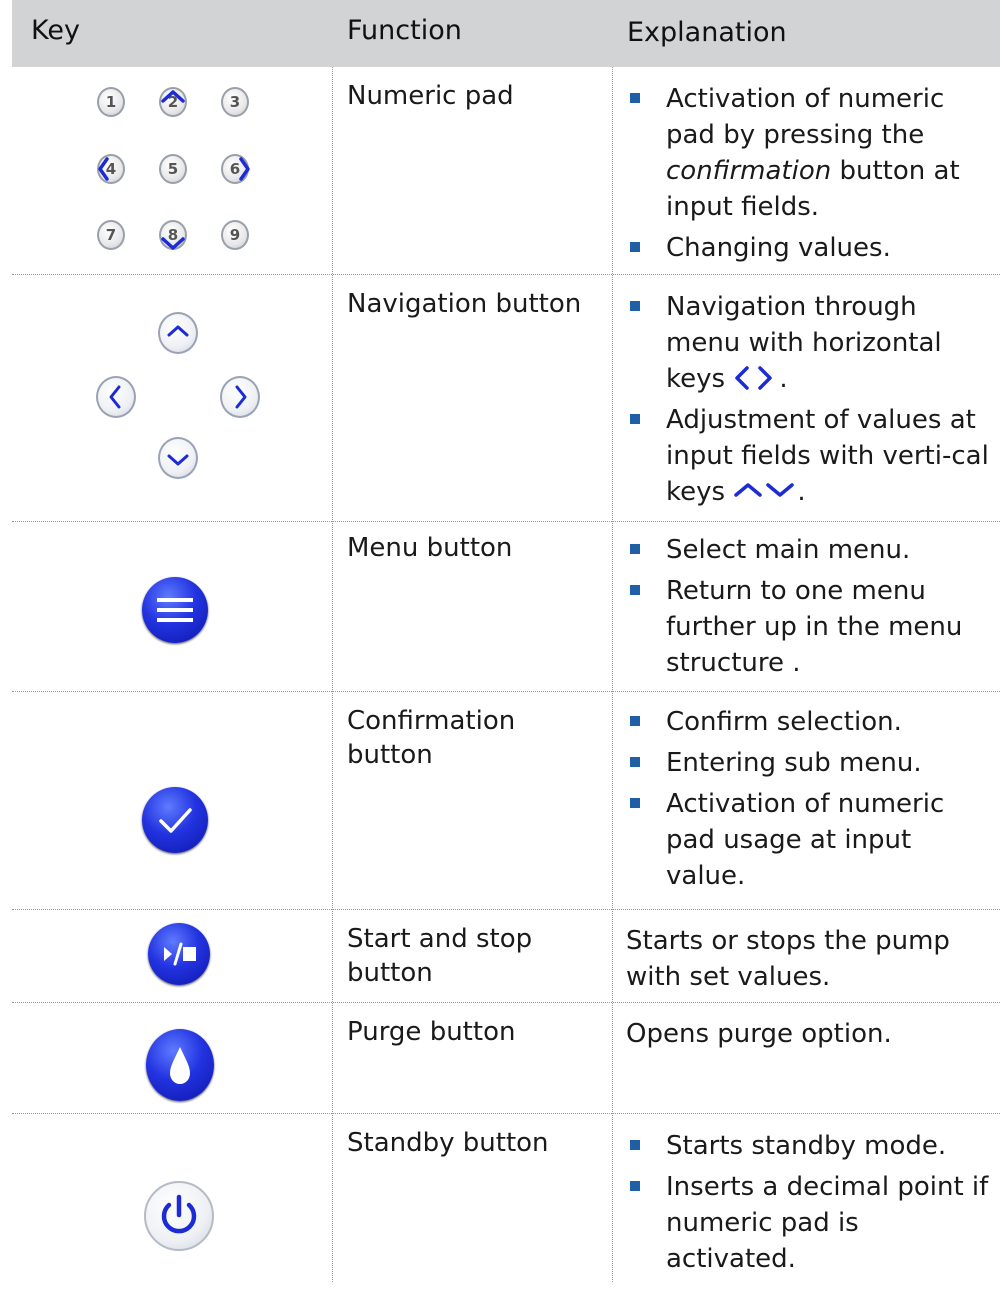 The height and width of the screenshot is (1289, 1002). Describe the element at coordinates (175, 610) in the screenshot. I see `menu-icon` at that location.